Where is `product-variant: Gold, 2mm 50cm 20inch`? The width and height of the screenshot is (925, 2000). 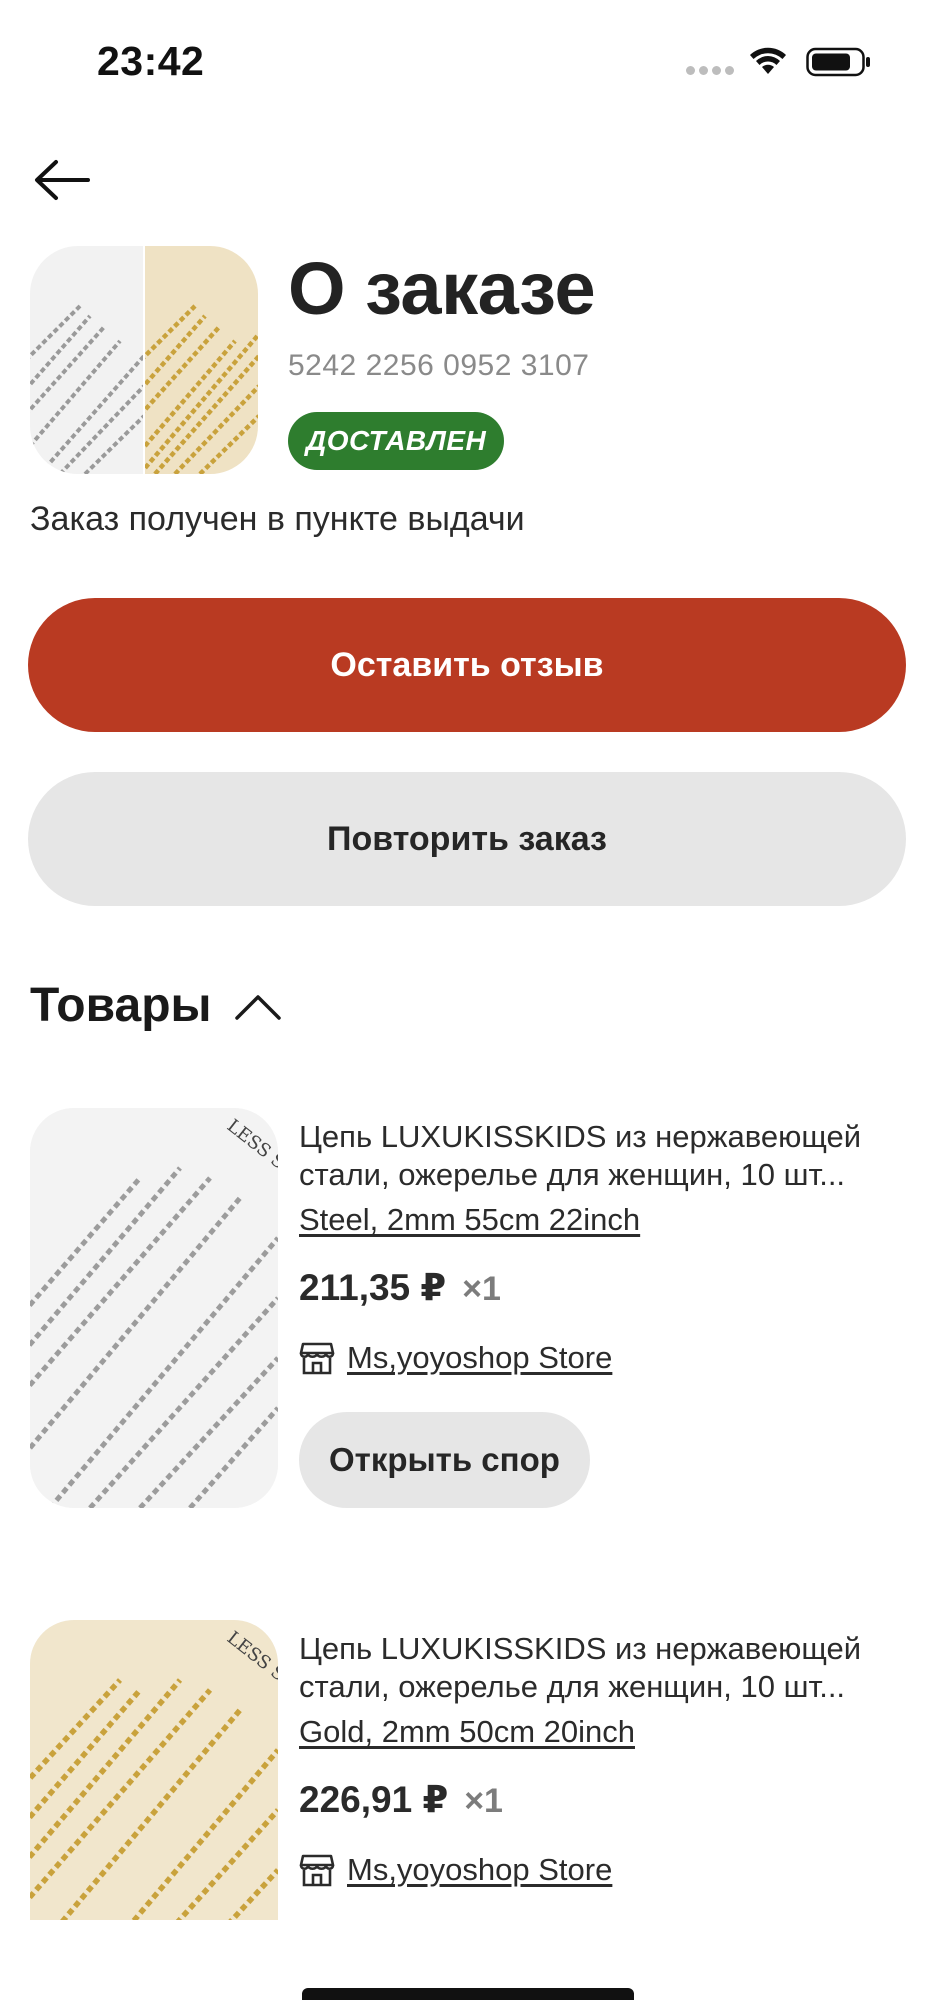
product-variant: Gold, 2mm 50cm 20inch is located at coordinates (467, 1732).